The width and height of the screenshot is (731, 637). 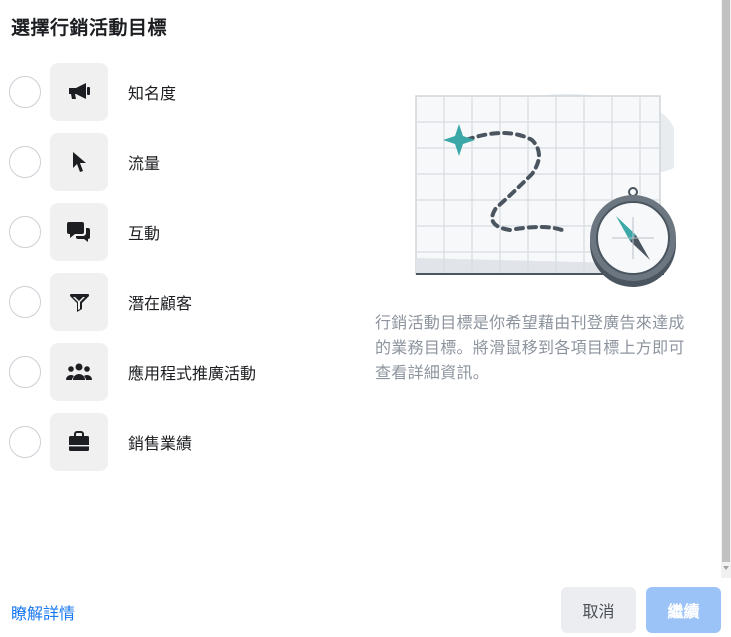 I want to click on objective-label: 流量, so click(x=144, y=164).